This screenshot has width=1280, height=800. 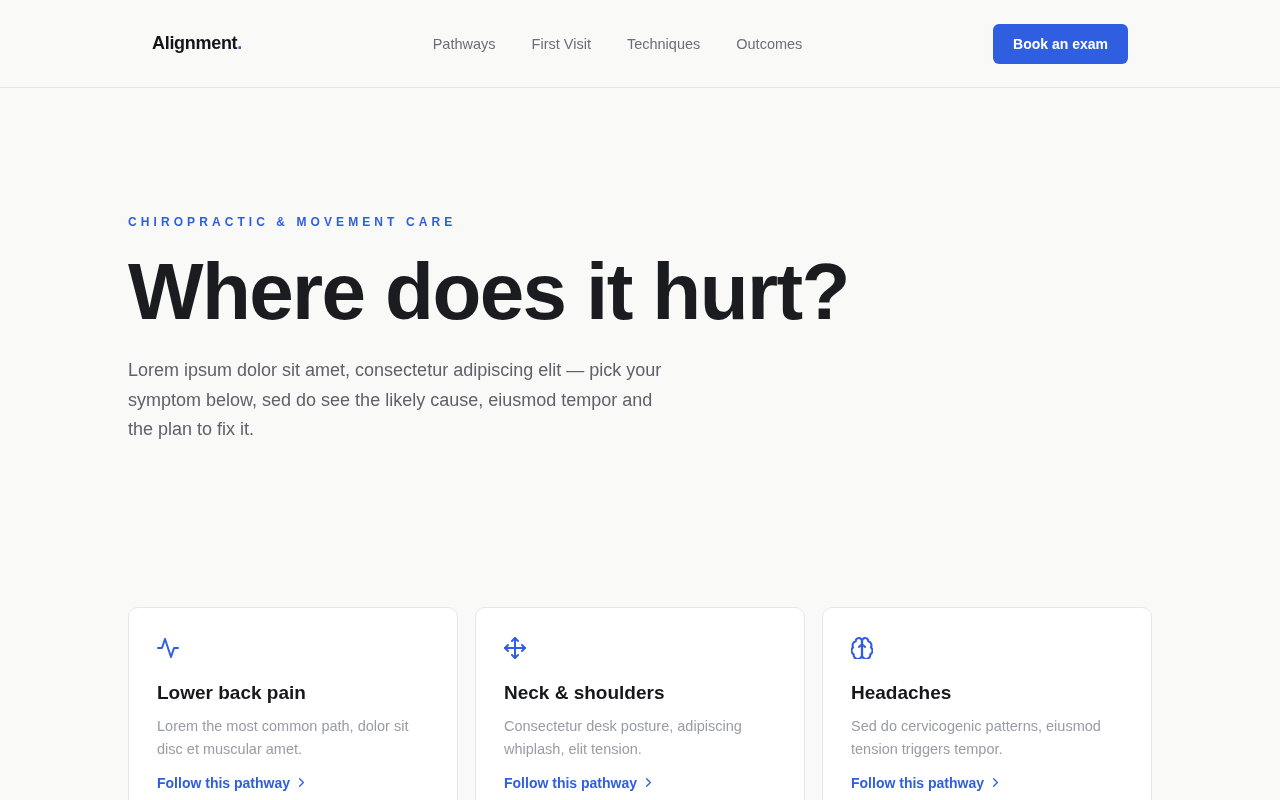 What do you see at coordinates (584, 692) in the screenshot?
I see `card-title: Neck & shoulders` at bounding box center [584, 692].